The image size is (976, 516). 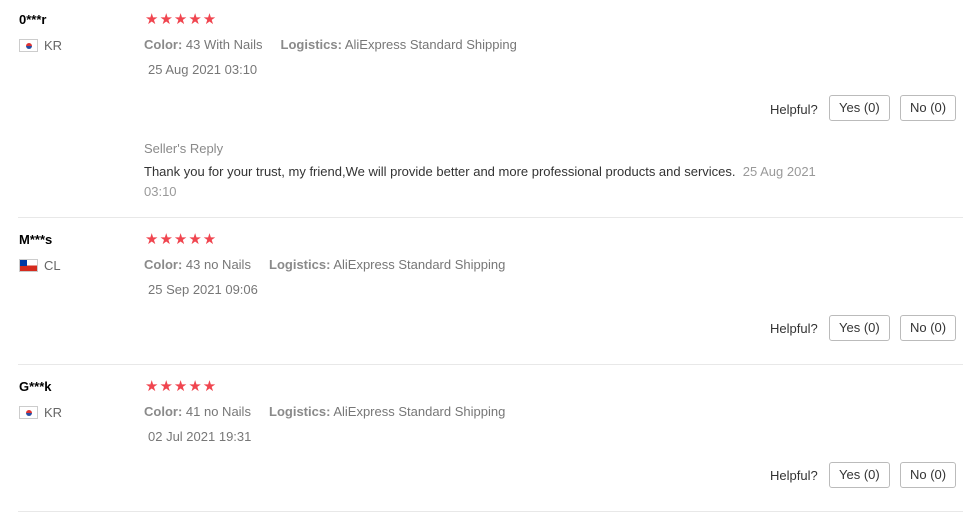 What do you see at coordinates (40, 265) in the screenshot?
I see `reviewer-country: CL` at bounding box center [40, 265].